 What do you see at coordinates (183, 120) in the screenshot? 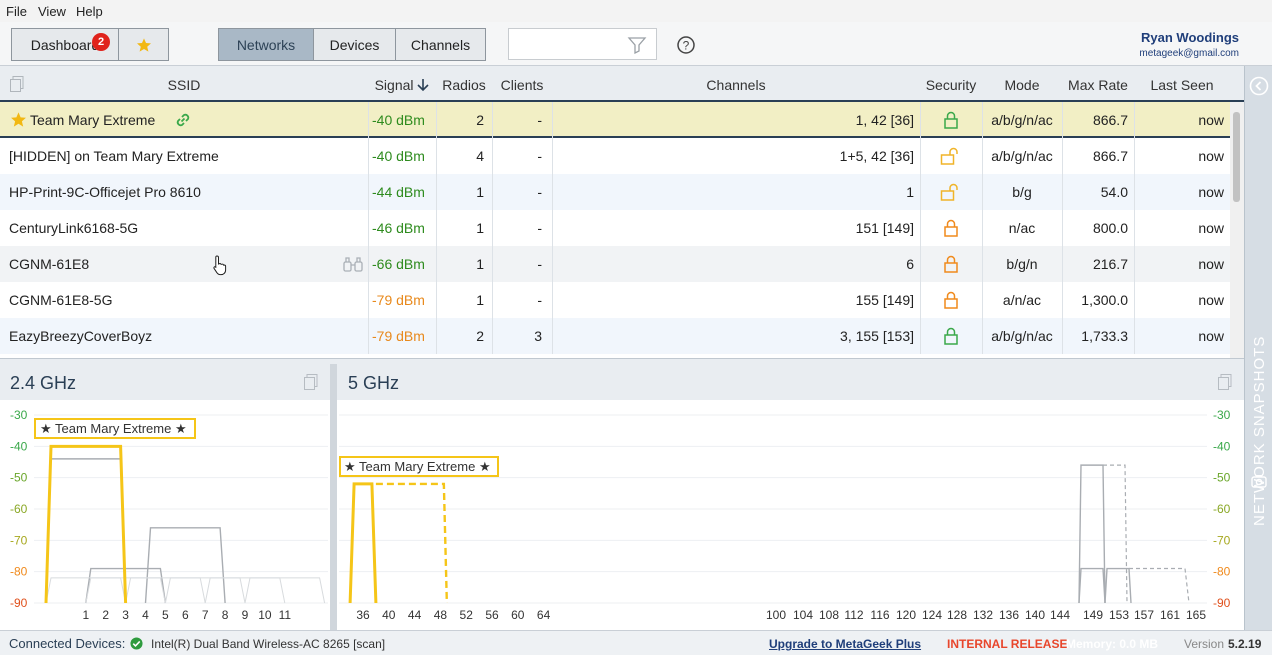
I see `link-icon` at bounding box center [183, 120].